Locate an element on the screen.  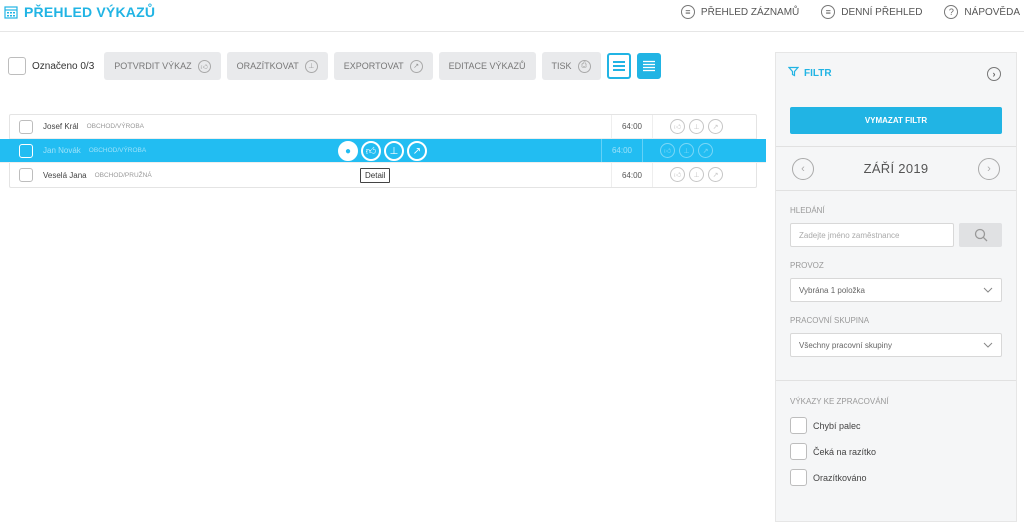
group-value: Všechny pracovní skupiny is located at coordinates (845, 345).